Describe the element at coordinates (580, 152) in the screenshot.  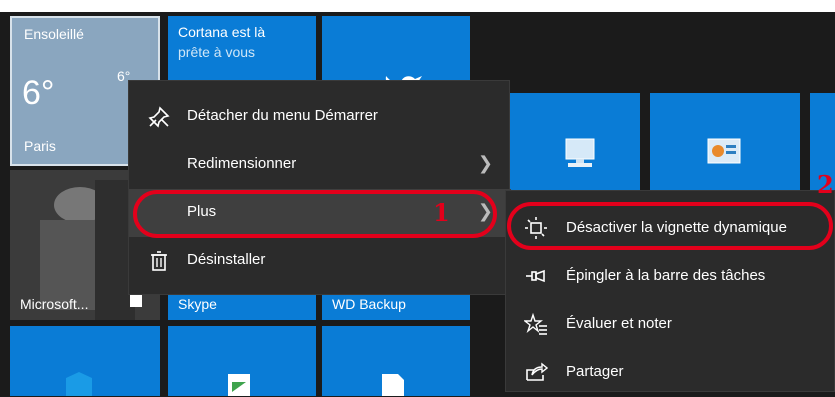
I see `computer-icon` at that location.